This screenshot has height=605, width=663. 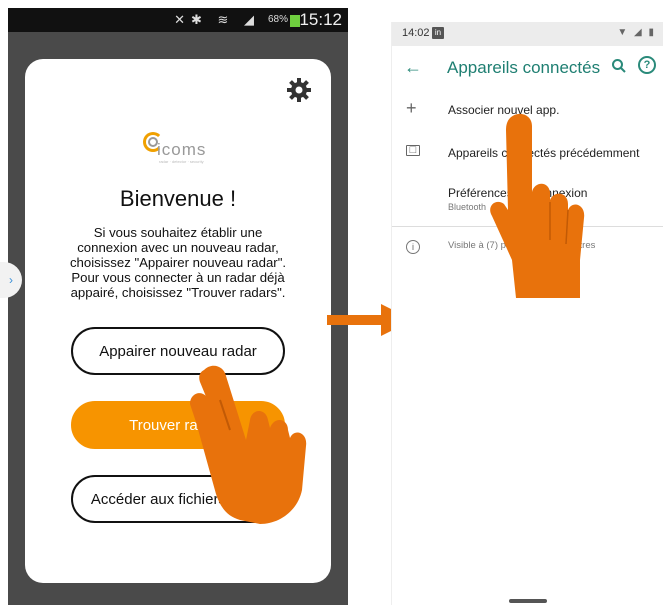 What do you see at coordinates (277, 19) in the screenshot?
I see `battery-percent: 68%` at bounding box center [277, 19].